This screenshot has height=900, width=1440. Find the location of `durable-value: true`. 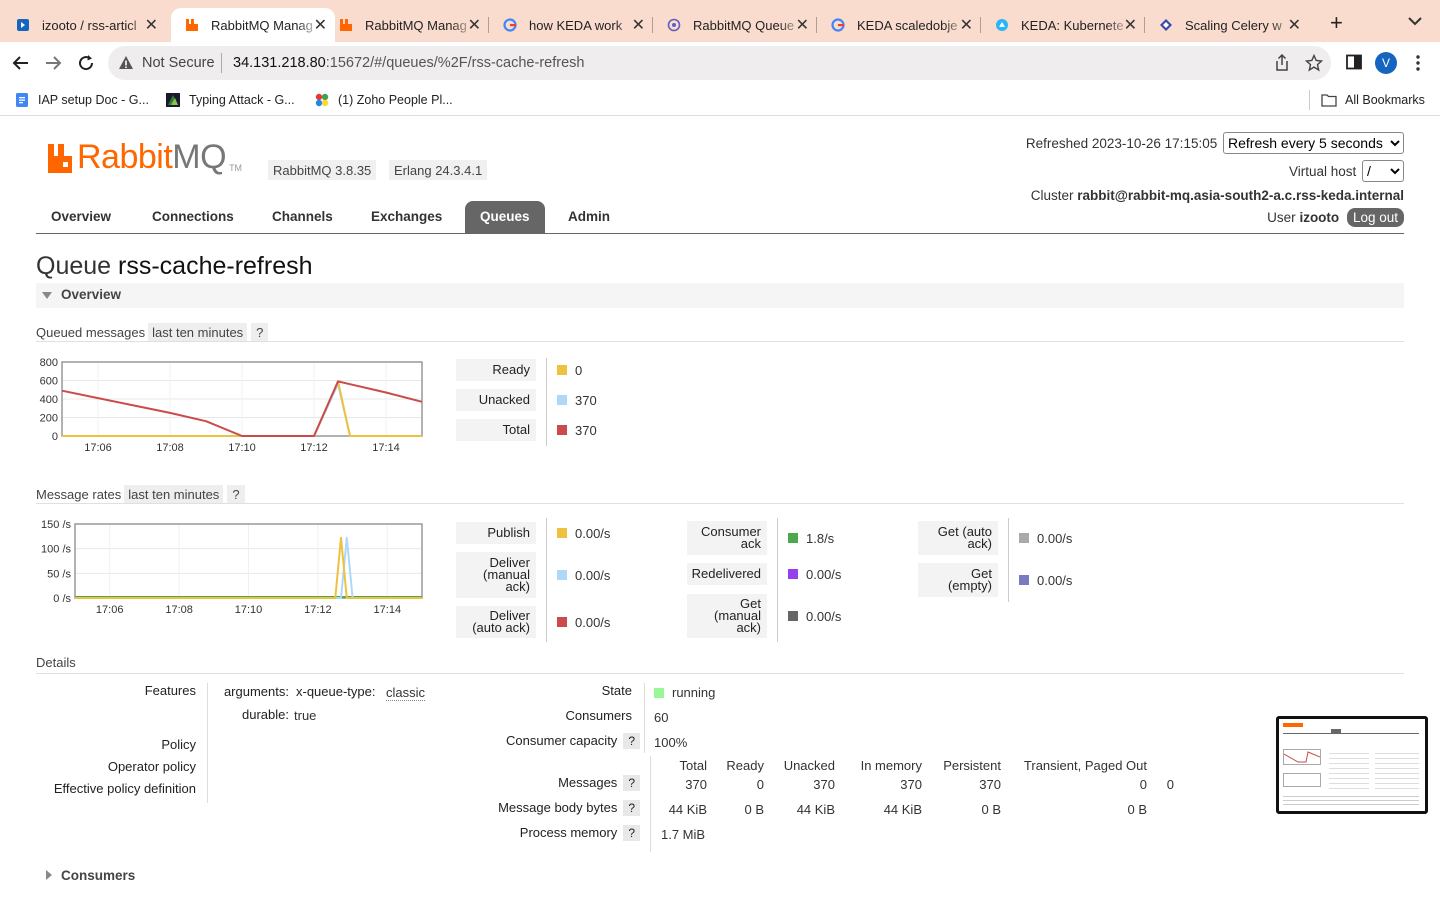

durable-value: true is located at coordinates (305, 715).